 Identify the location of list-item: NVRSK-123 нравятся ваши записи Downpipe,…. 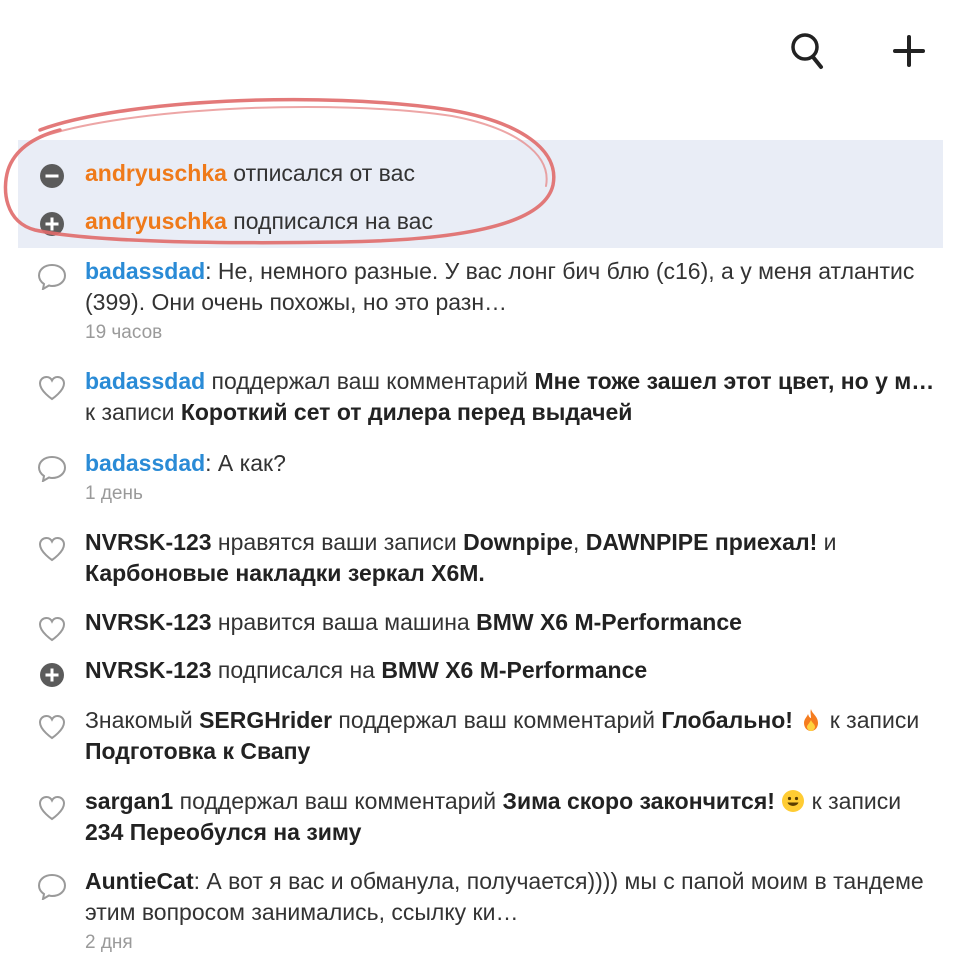
(480, 560).